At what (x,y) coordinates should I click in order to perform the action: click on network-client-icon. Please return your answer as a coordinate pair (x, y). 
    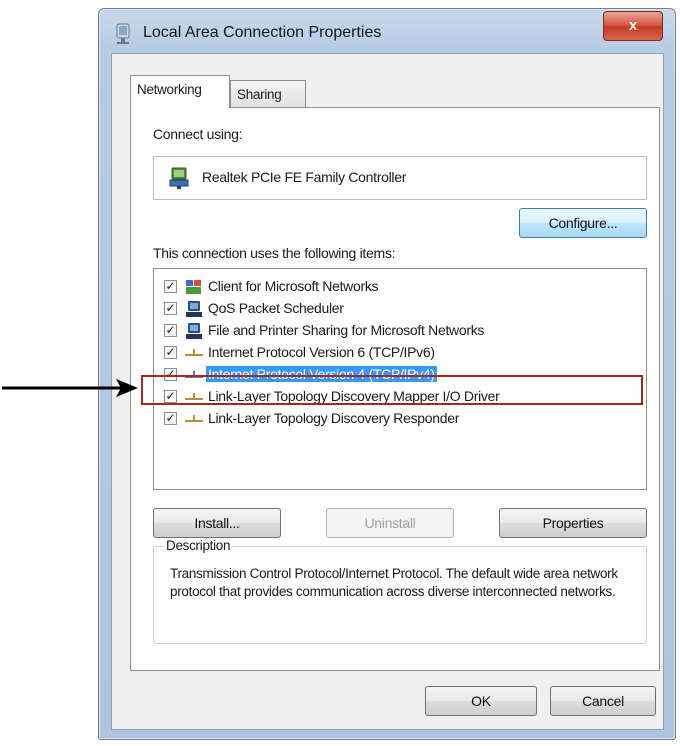
    Looking at the image, I should click on (193, 287).